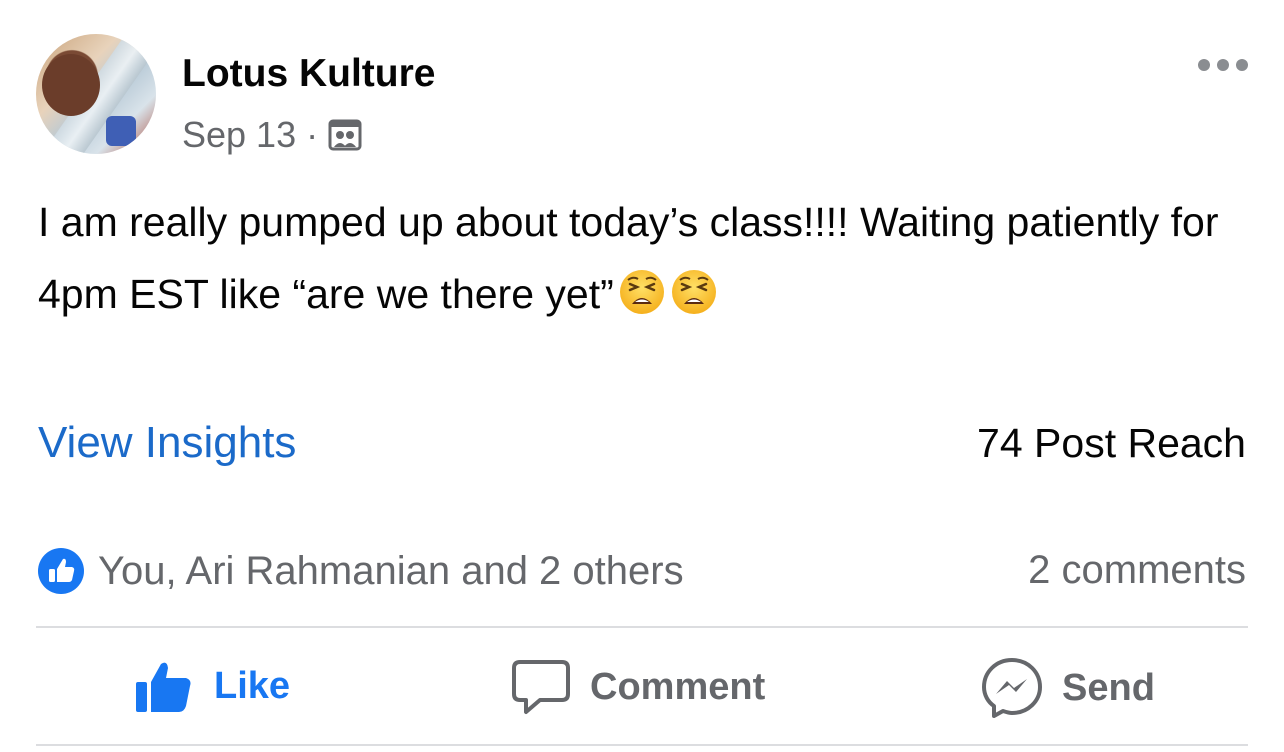  What do you see at coordinates (308, 74) in the screenshot?
I see `page-name: Lotus Kulture` at bounding box center [308, 74].